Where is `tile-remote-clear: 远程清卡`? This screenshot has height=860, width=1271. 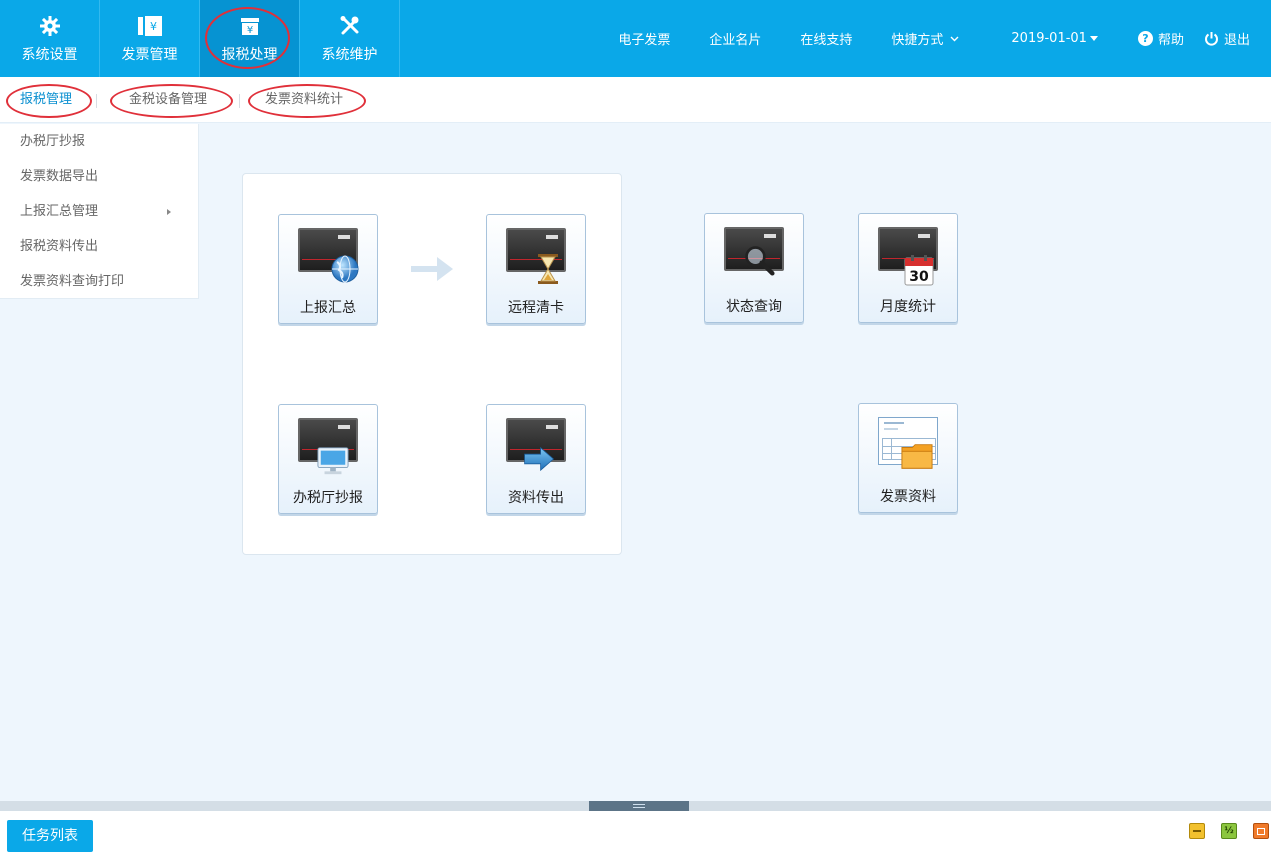
tile-remote-clear: 远程清卡 is located at coordinates (536, 269).